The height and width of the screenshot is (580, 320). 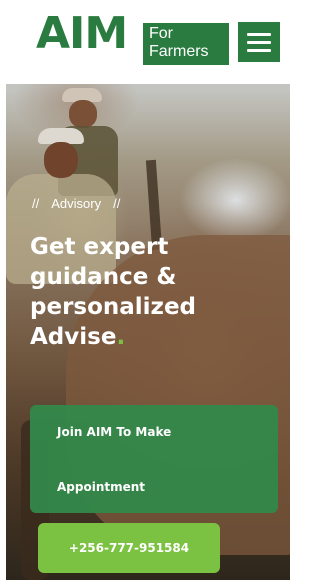 What do you see at coordinates (73, 337) in the screenshot?
I see `hero-heading-last-word: Advise` at bounding box center [73, 337].